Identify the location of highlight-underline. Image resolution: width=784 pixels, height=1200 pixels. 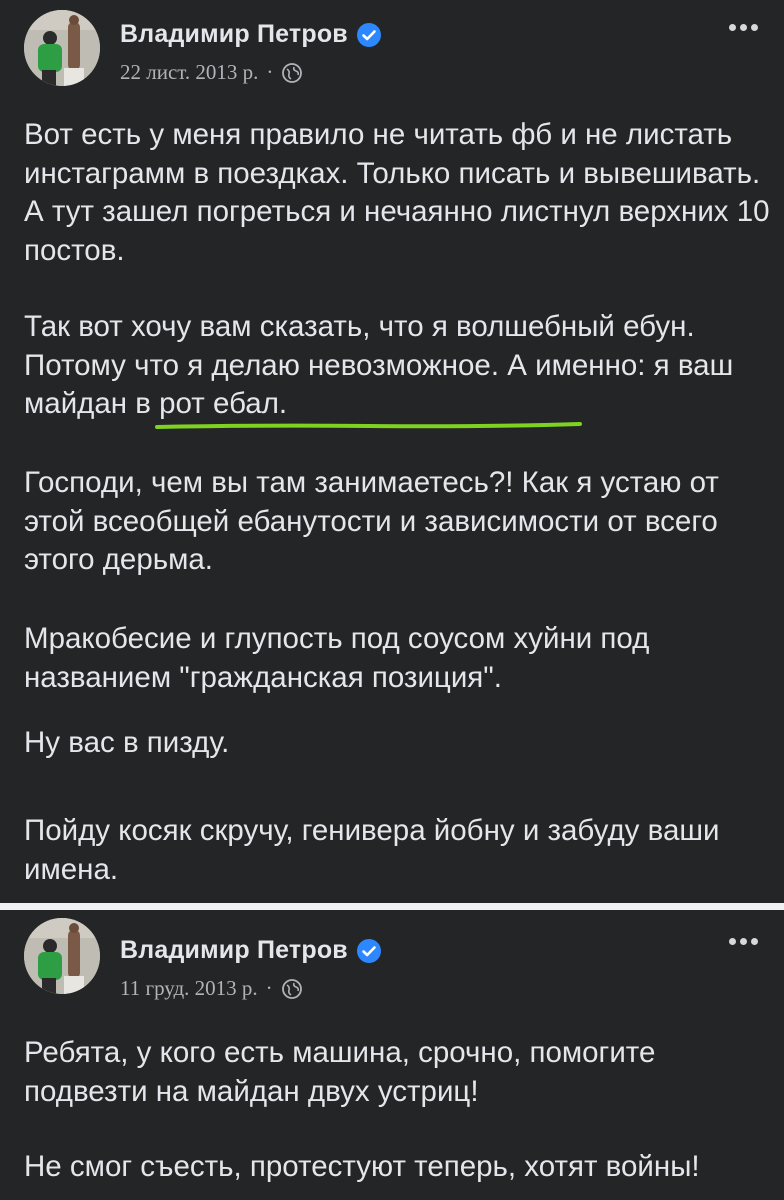
(368, 425).